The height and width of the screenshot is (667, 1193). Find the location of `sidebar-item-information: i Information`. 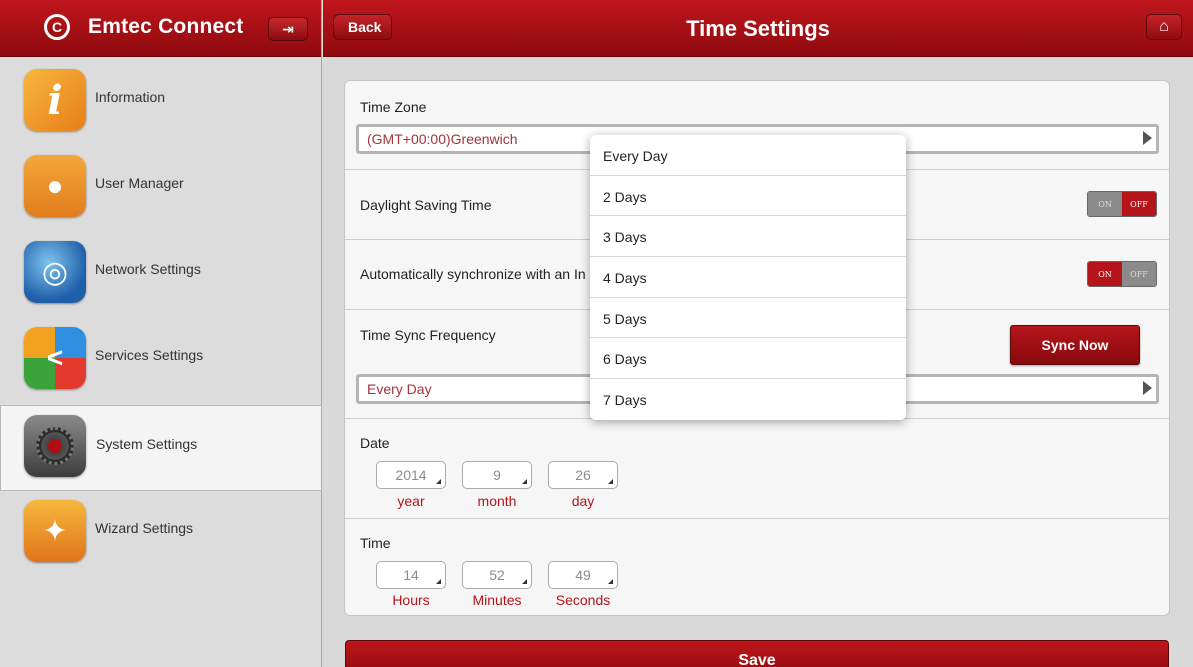

sidebar-item-information: i Information is located at coordinates (160, 100).